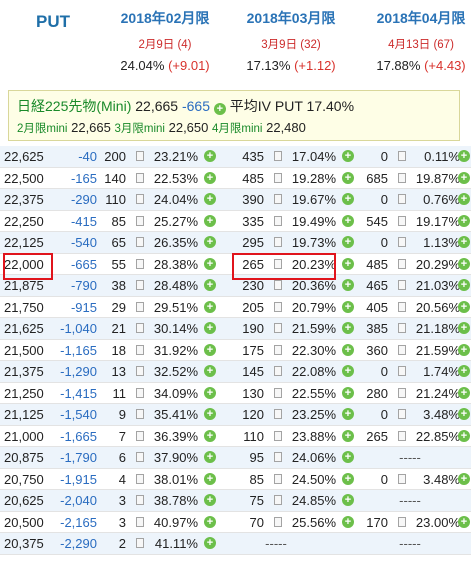 The height and width of the screenshot is (579, 471). Describe the element at coordinates (408, 18) in the screenshot. I see `month-title: 2018年04月限` at that location.